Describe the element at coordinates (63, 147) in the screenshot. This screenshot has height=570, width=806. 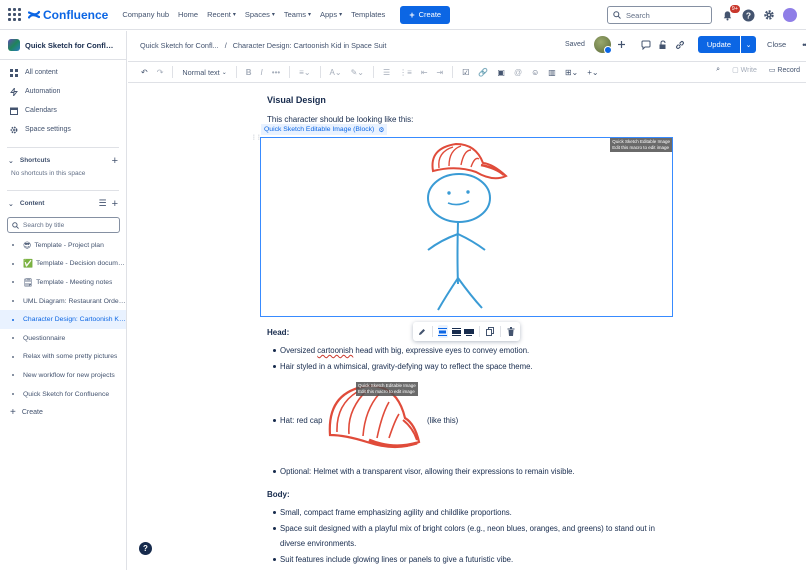
I see `sidebar-divider` at that location.